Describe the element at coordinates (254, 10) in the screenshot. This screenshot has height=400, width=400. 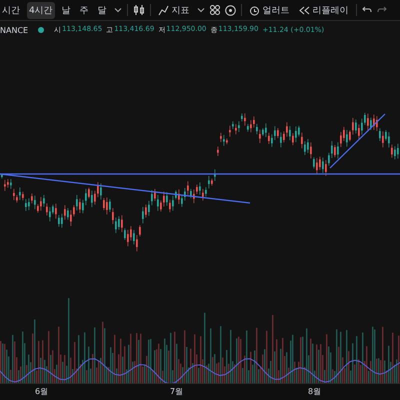
I see `clock-icon` at that location.